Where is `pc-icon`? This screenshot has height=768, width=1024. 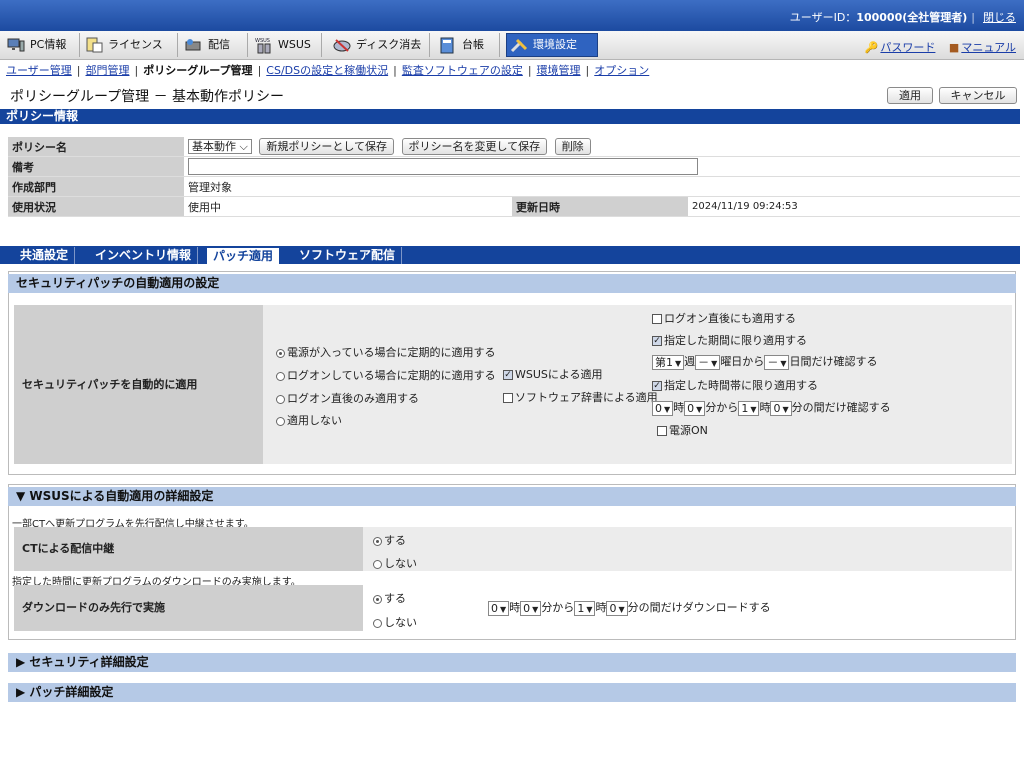 pc-icon is located at coordinates (16, 45).